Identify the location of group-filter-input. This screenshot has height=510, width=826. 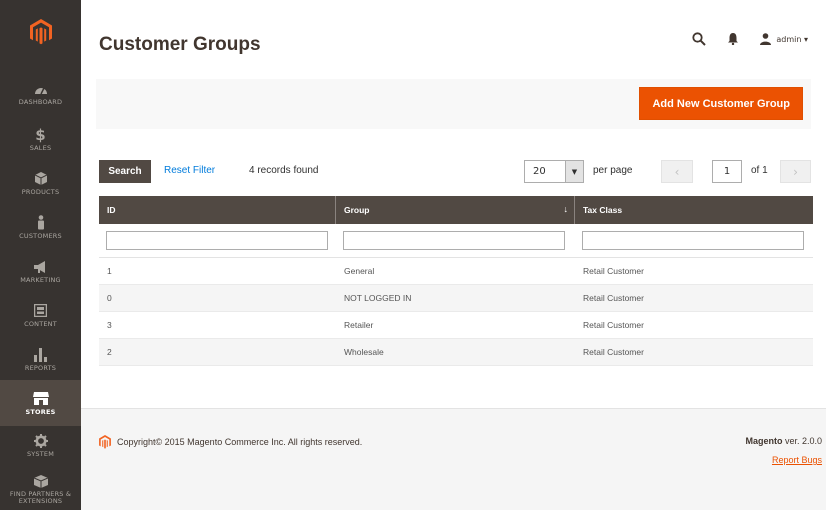
(454, 240).